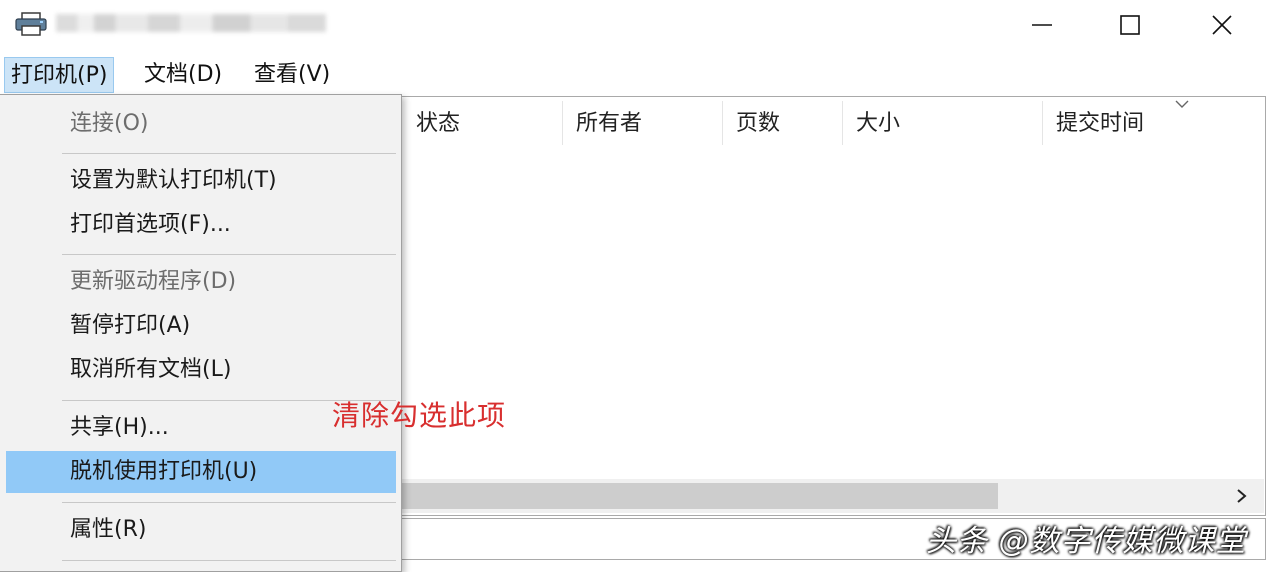 Image resolution: width=1272 pixels, height=572 pixels. What do you see at coordinates (1086, 541) in the screenshot?
I see `watermark-text: 头条 @数字传媒微课堂` at bounding box center [1086, 541].